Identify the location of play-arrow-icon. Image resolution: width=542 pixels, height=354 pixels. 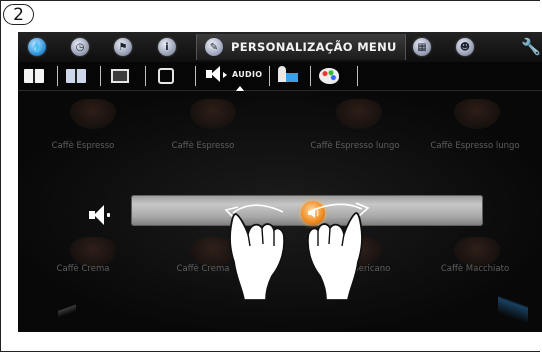
(225, 75).